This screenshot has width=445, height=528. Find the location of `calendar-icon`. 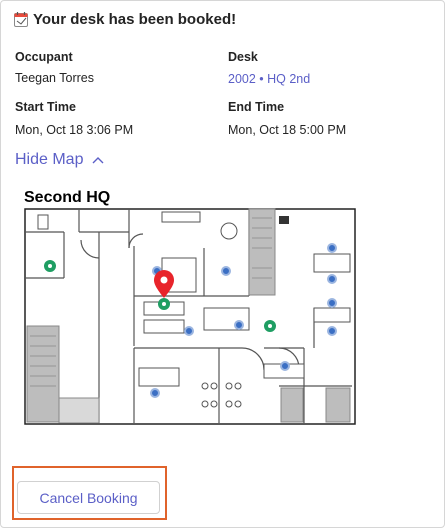

calendar-icon is located at coordinates (21, 19).